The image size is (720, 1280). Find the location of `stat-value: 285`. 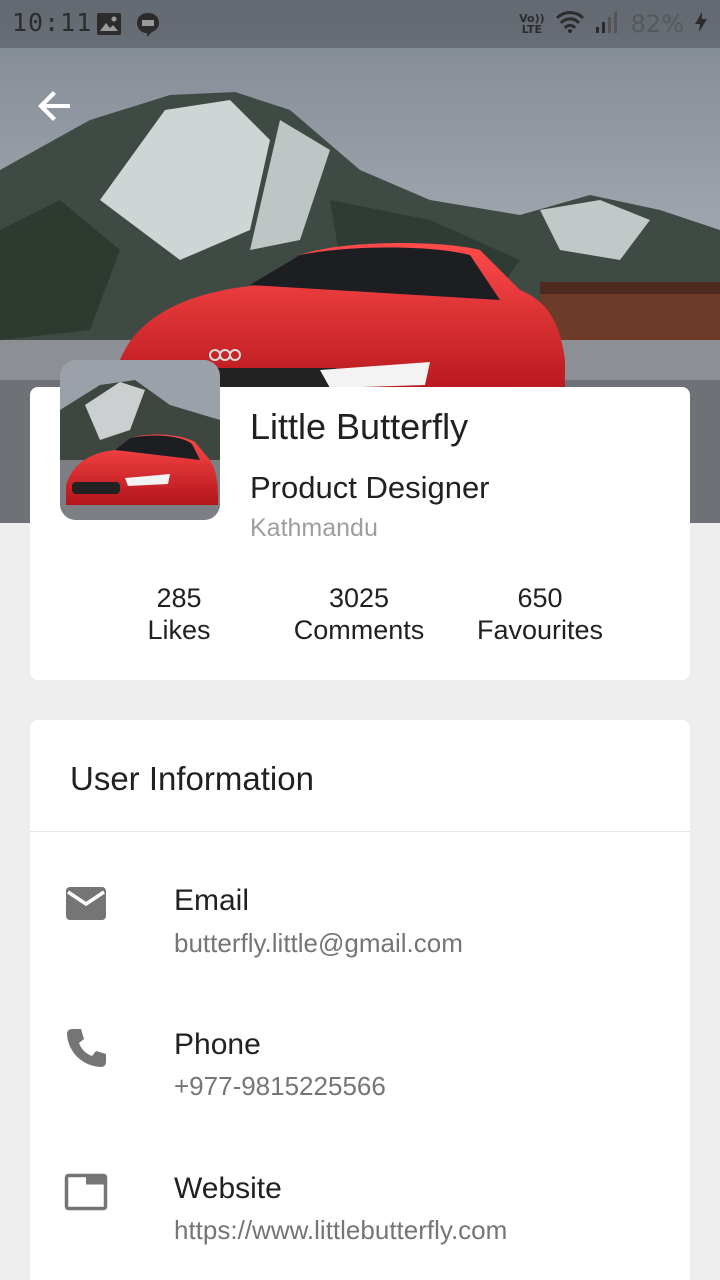

stat-value: 285 is located at coordinates (179, 598).